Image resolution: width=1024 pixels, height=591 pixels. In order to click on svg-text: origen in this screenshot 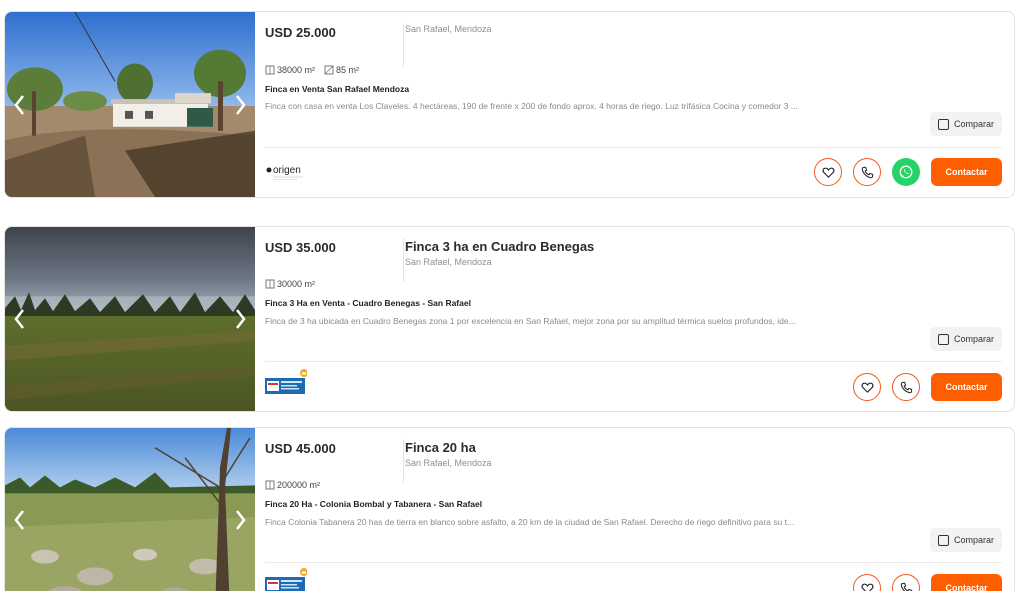, I will do `click(287, 170)`.